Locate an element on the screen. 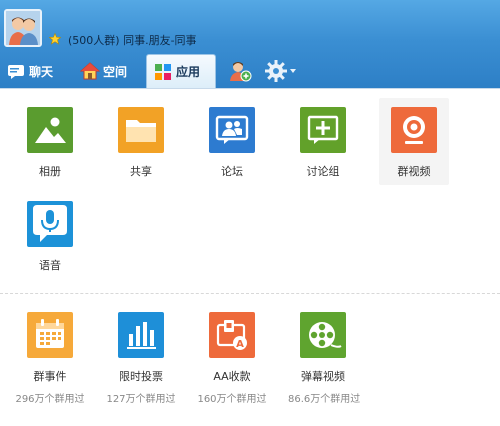 The height and width of the screenshot is (426, 500). group-avatar-icon is located at coordinates (23, 28).